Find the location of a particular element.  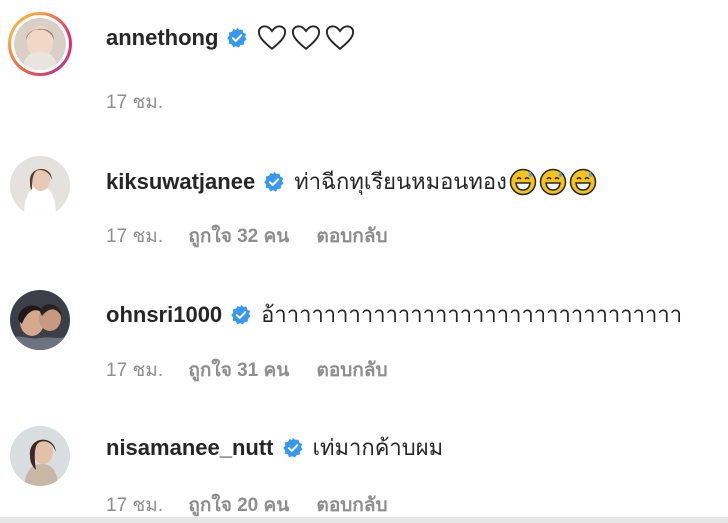

likes-count: ถูกใจ 32 คน is located at coordinates (238, 236).